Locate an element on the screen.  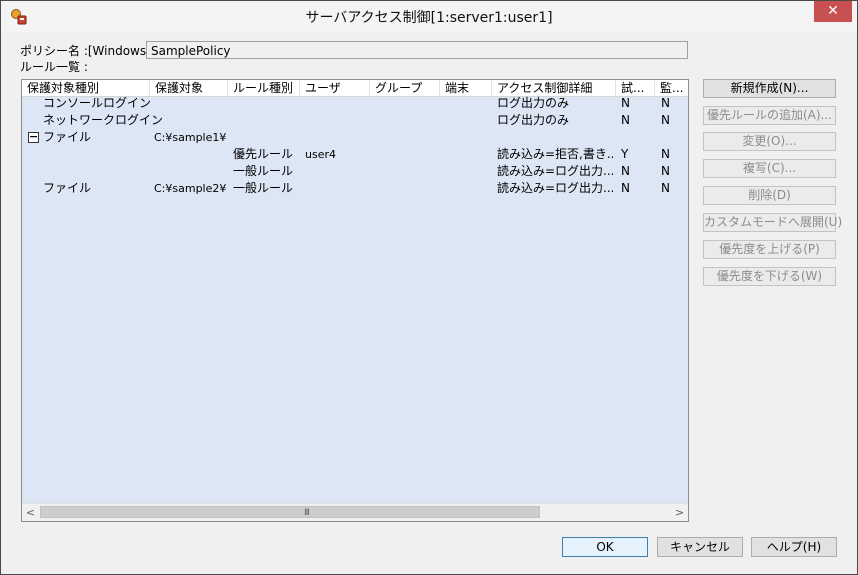
cell-user: user4 is located at coordinates (320, 154).